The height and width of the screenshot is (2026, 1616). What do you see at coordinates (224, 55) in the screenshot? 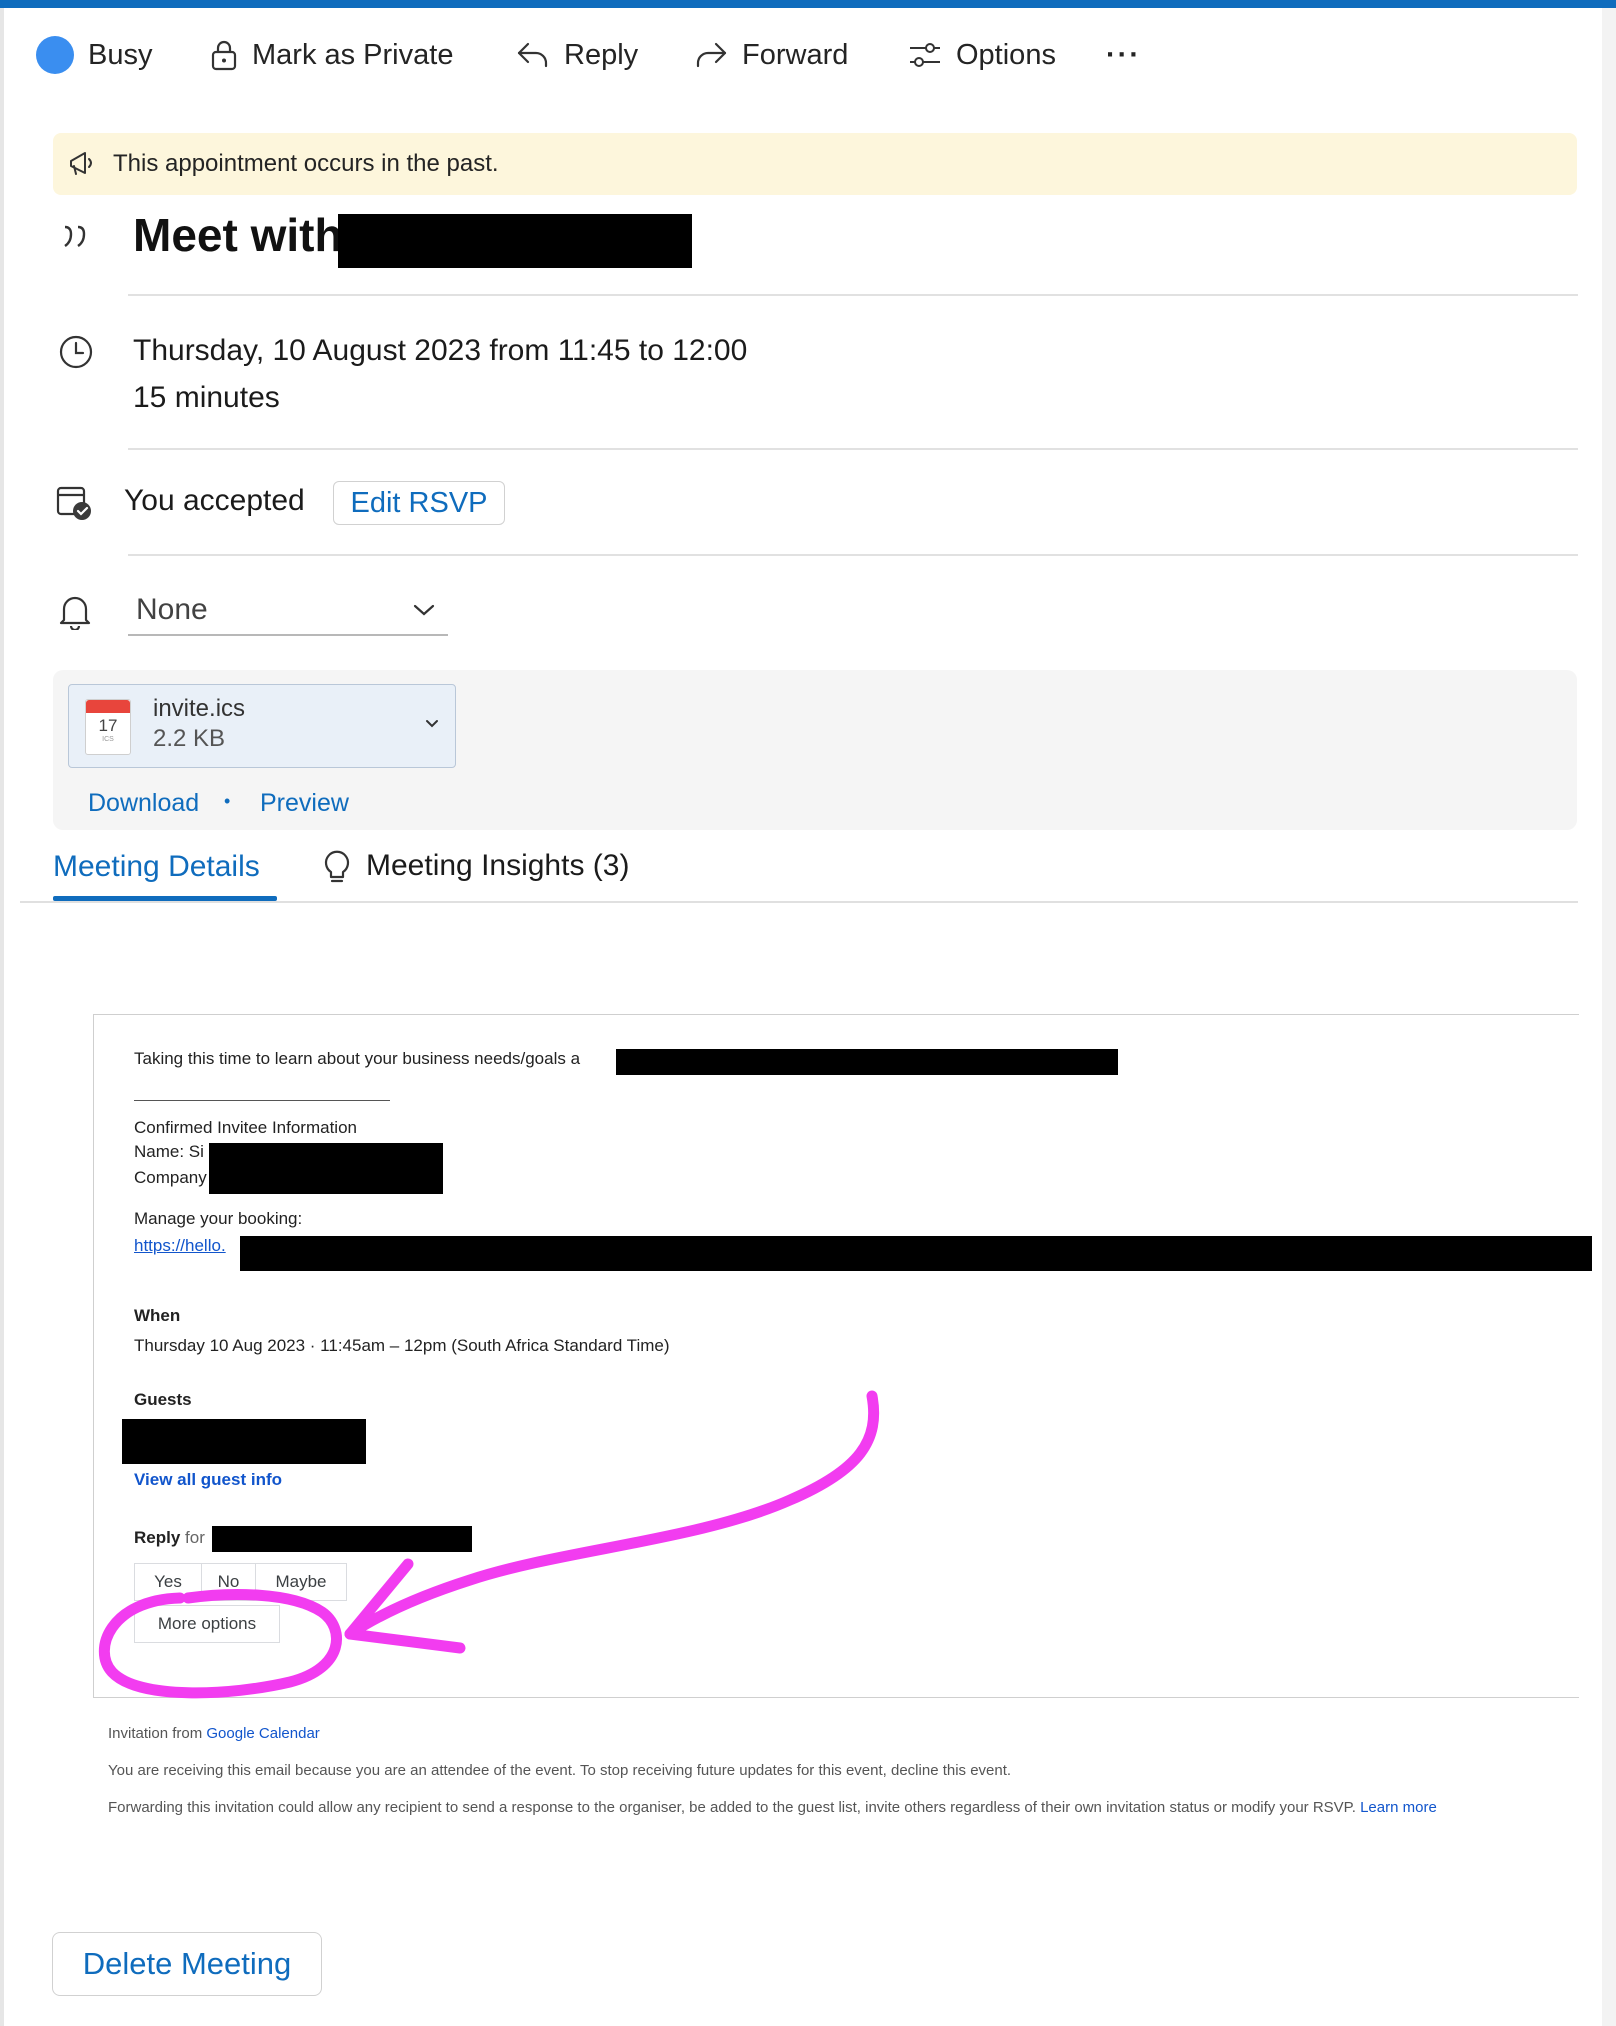
I see `lock-icon` at bounding box center [224, 55].